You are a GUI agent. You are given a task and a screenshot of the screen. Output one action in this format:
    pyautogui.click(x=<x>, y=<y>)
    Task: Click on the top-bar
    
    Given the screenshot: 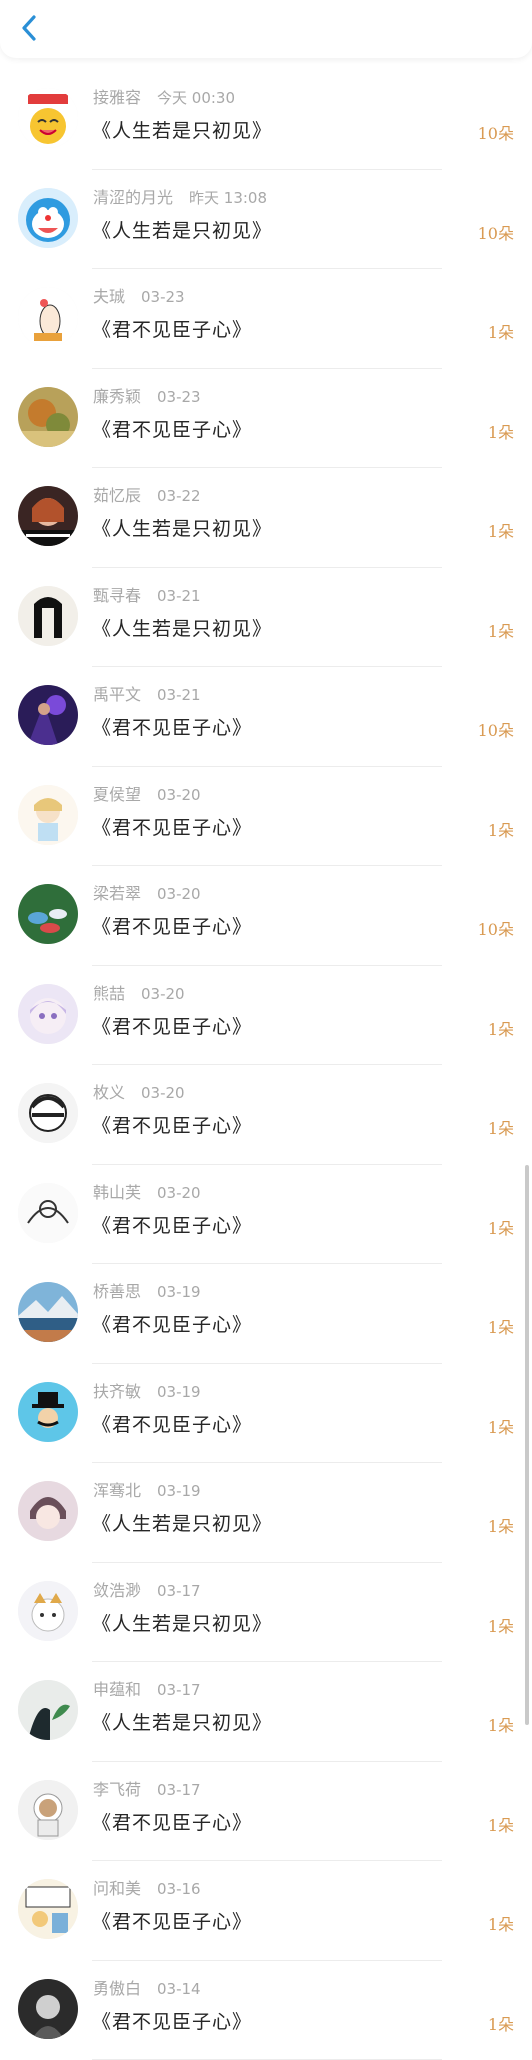 What is the action you would take?
    pyautogui.click(x=266, y=29)
    